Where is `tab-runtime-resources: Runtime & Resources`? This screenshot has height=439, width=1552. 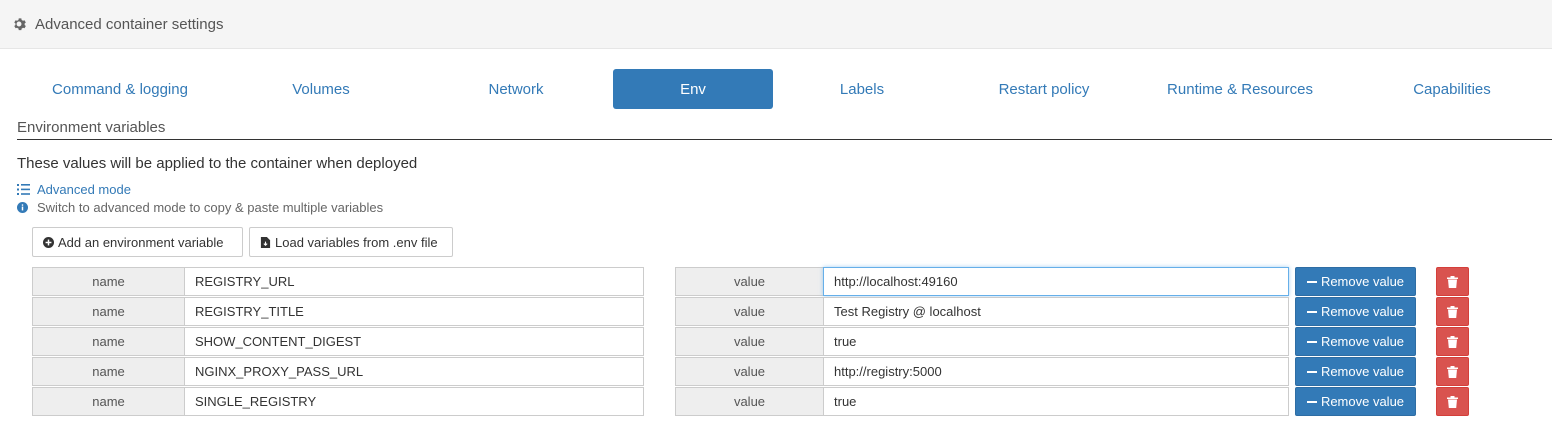 tab-runtime-resources: Runtime & Resources is located at coordinates (1240, 89).